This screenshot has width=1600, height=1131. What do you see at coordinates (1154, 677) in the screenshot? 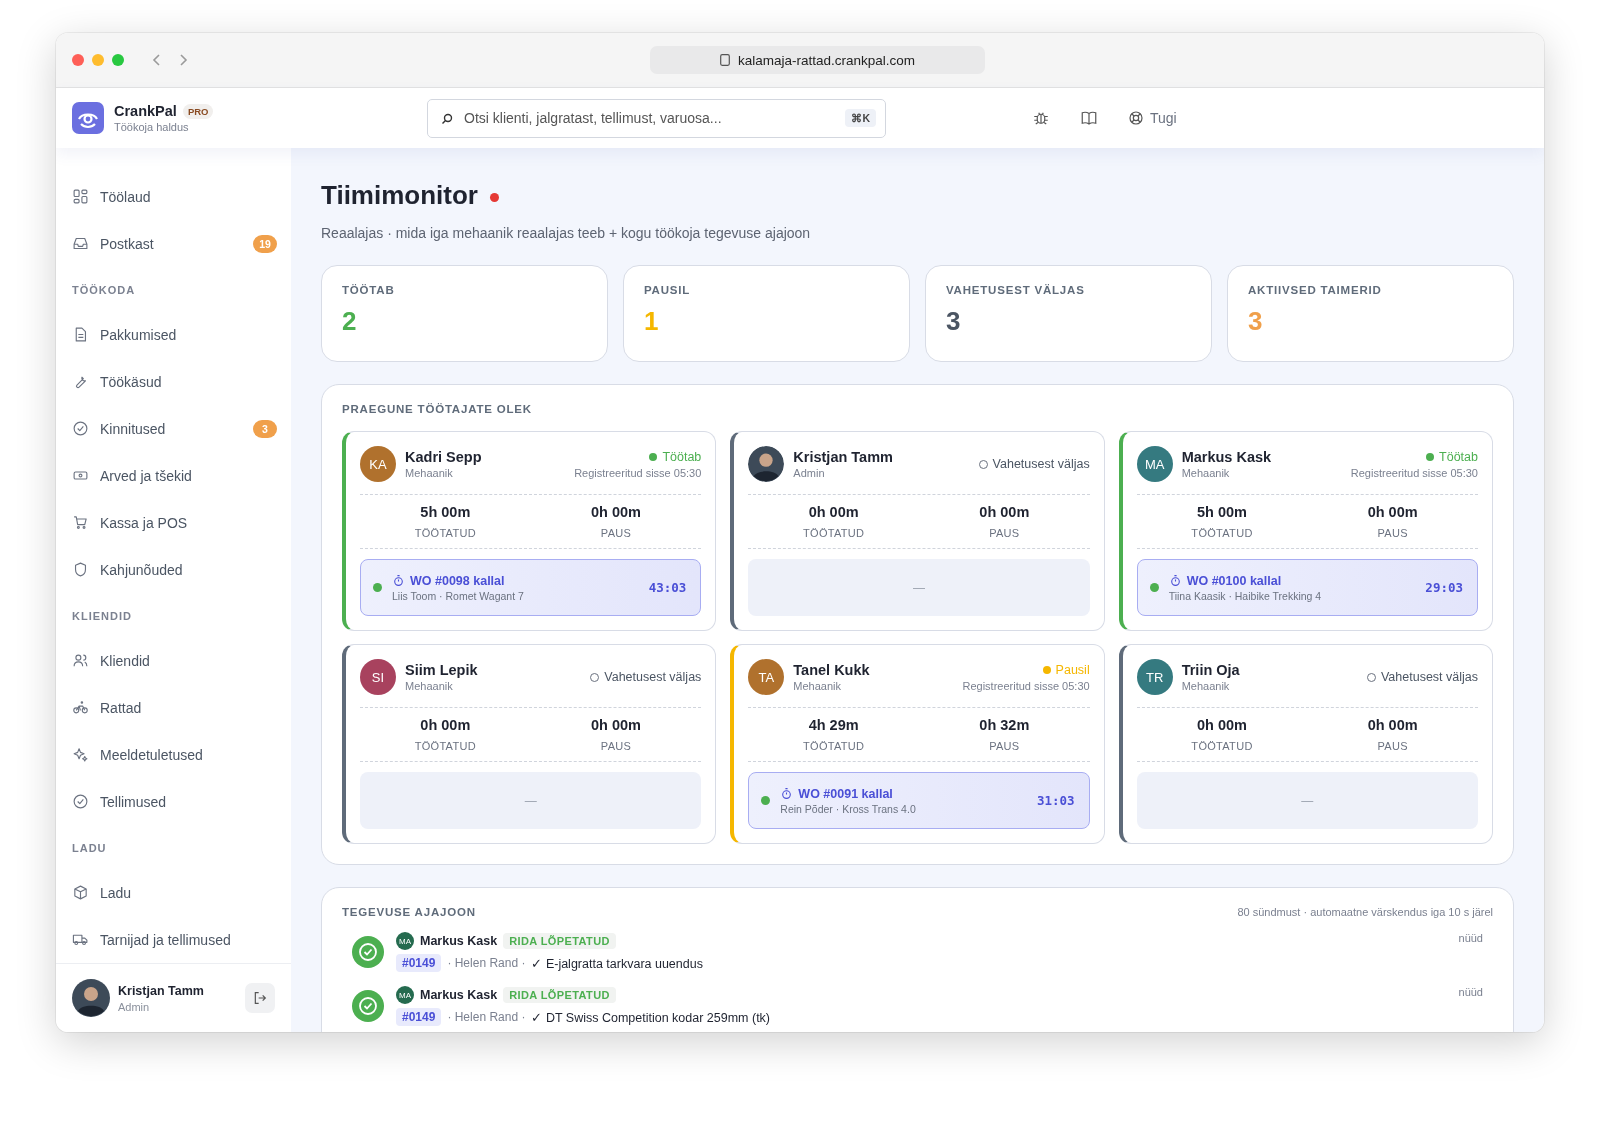
I see `avatar: TR` at bounding box center [1154, 677].